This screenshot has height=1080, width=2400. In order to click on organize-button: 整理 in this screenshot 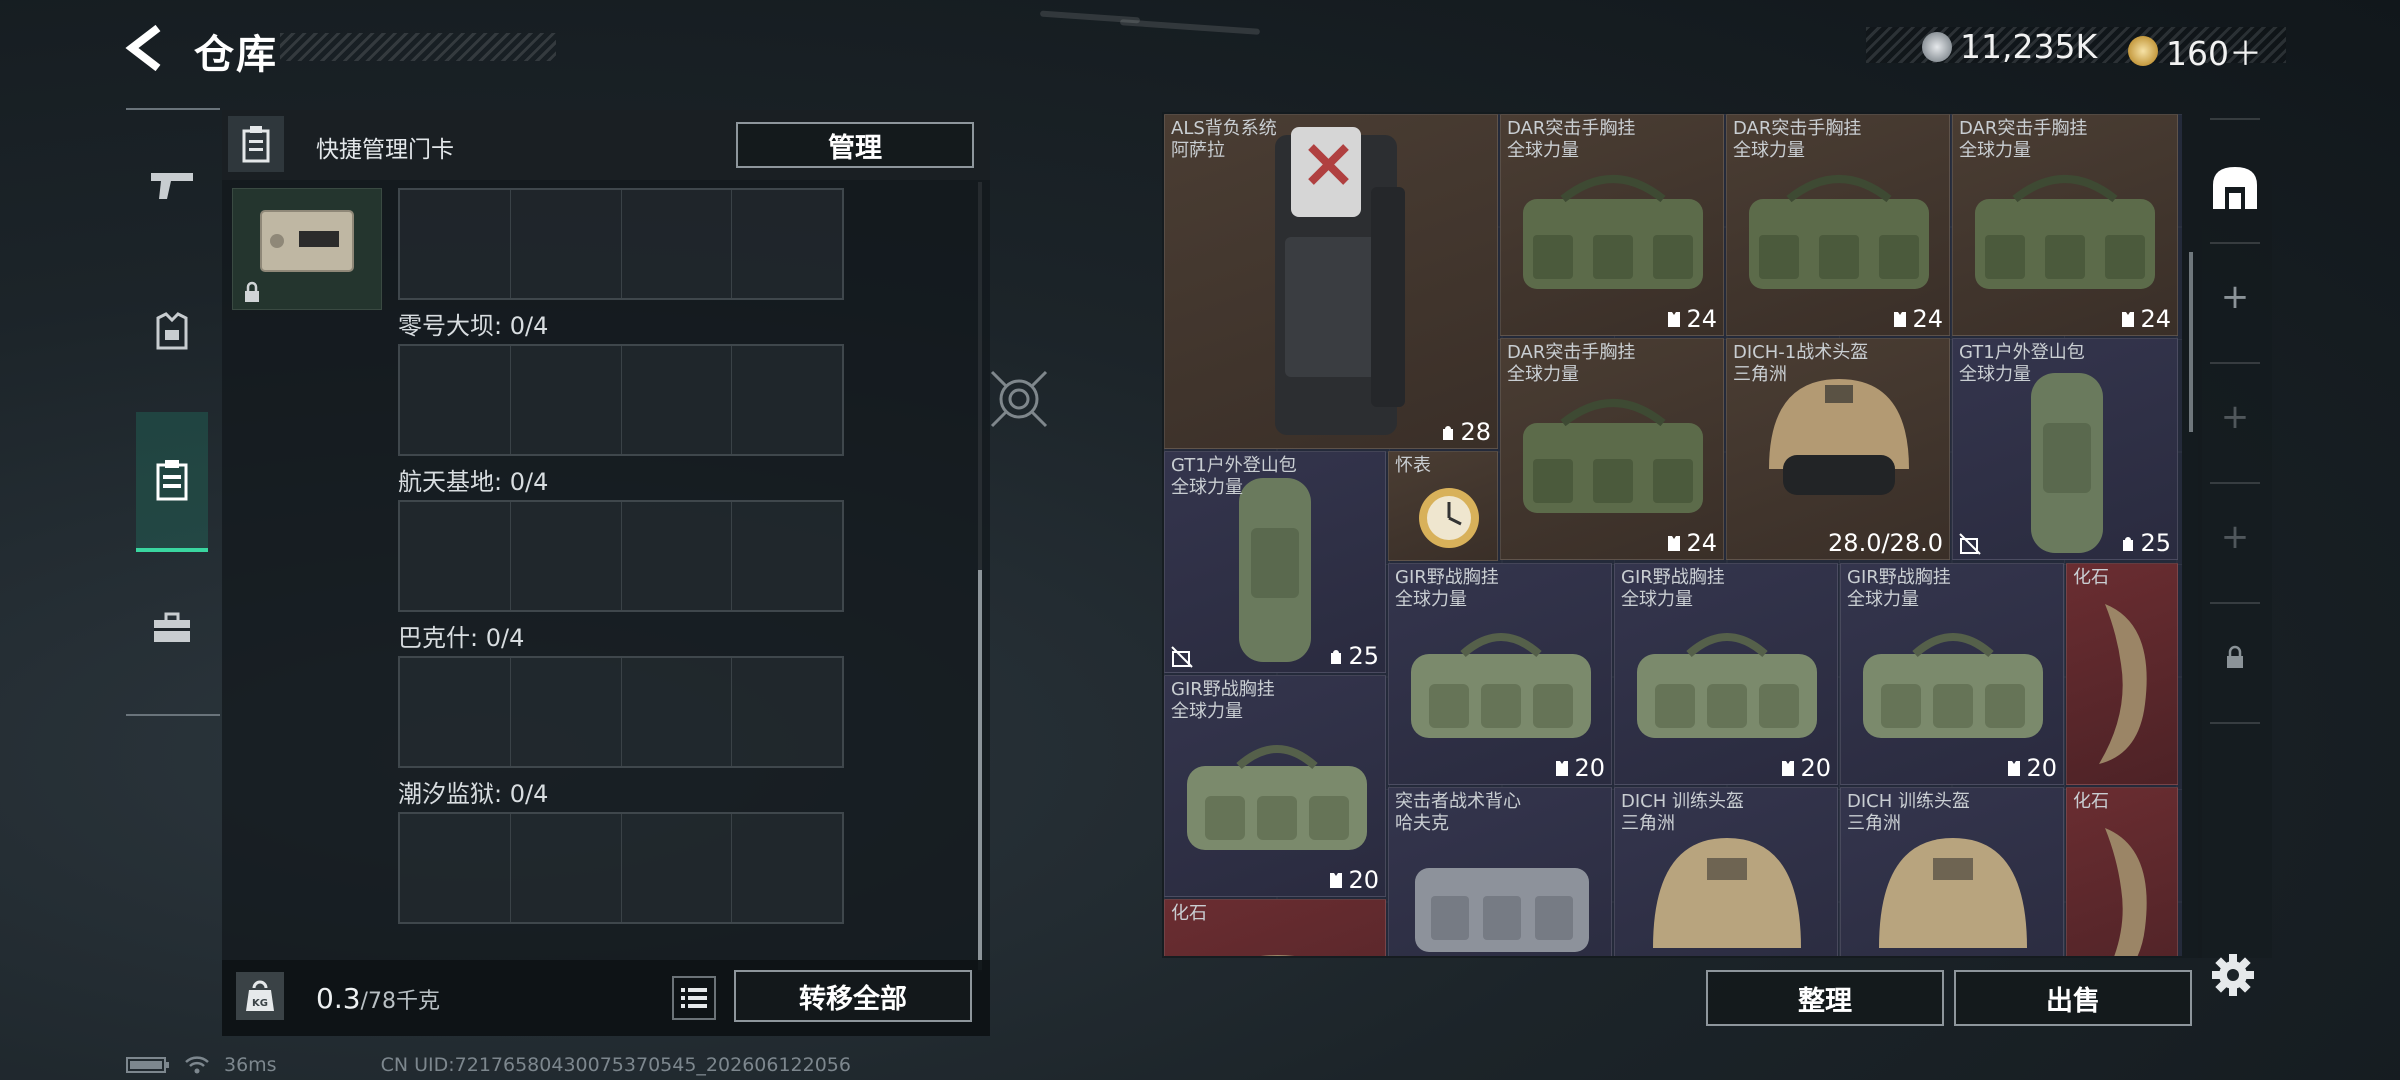, I will do `click(1825, 998)`.